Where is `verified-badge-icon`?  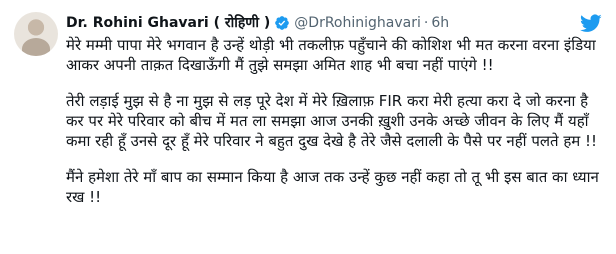 verified-badge-icon is located at coordinates (282, 23).